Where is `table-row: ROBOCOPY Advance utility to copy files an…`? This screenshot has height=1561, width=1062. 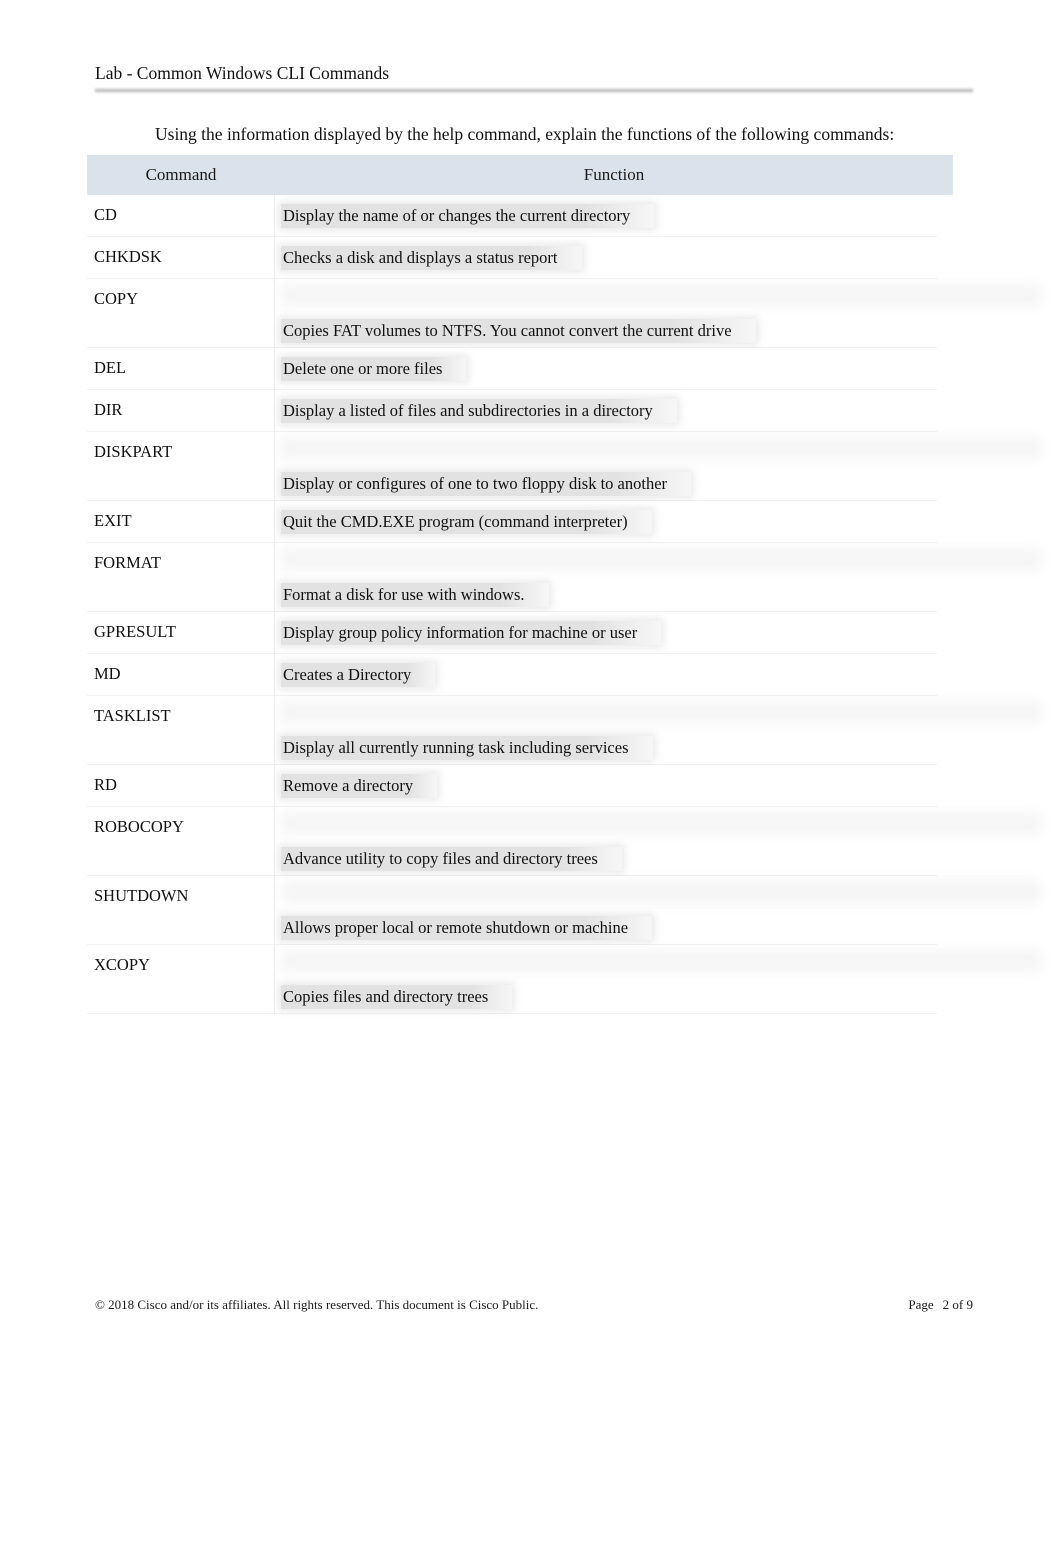
table-row: ROBOCOPY Advance utility to copy files an… is located at coordinates (564, 841).